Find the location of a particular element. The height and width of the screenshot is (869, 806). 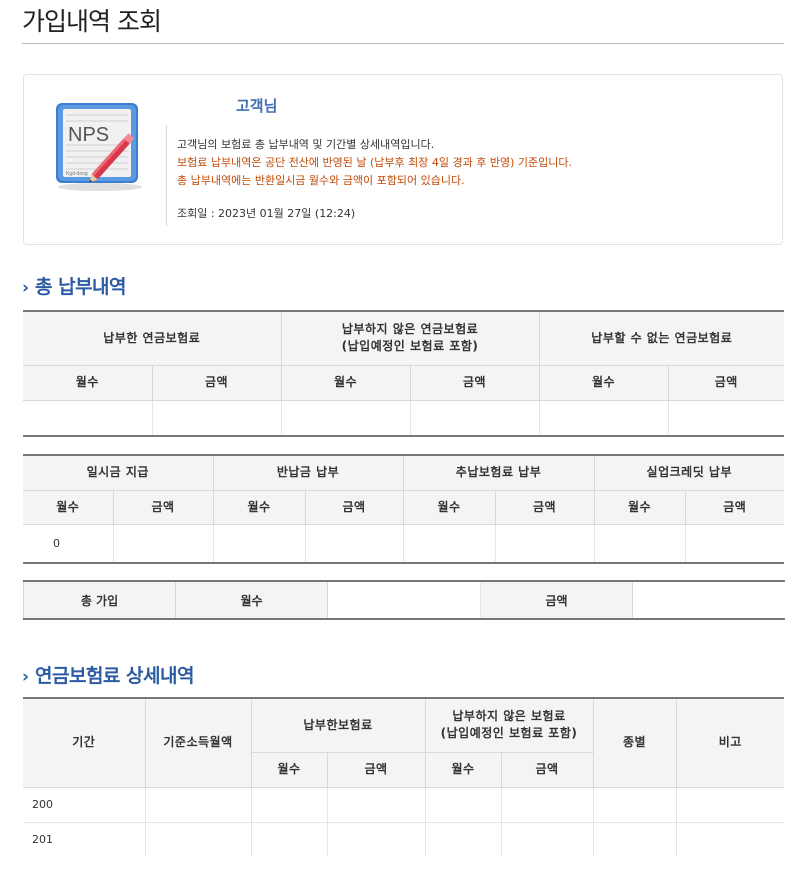

header-base-income: 기준소득월액 is located at coordinates (198, 742).